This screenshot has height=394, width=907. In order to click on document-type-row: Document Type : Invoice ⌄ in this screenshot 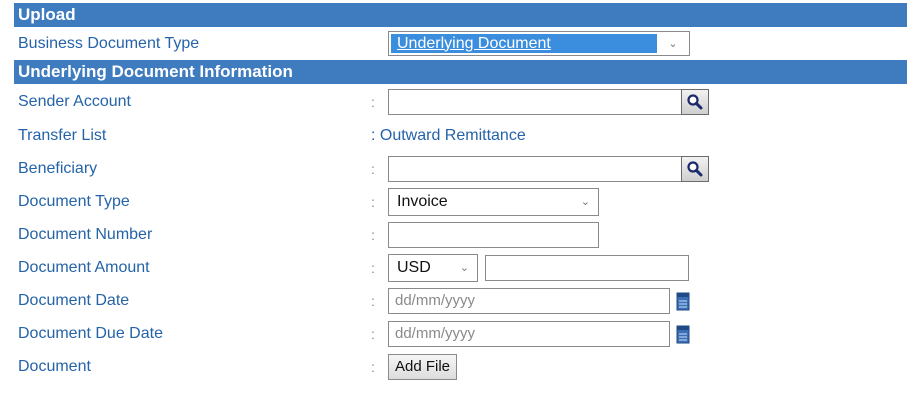, I will do `click(460, 201)`.